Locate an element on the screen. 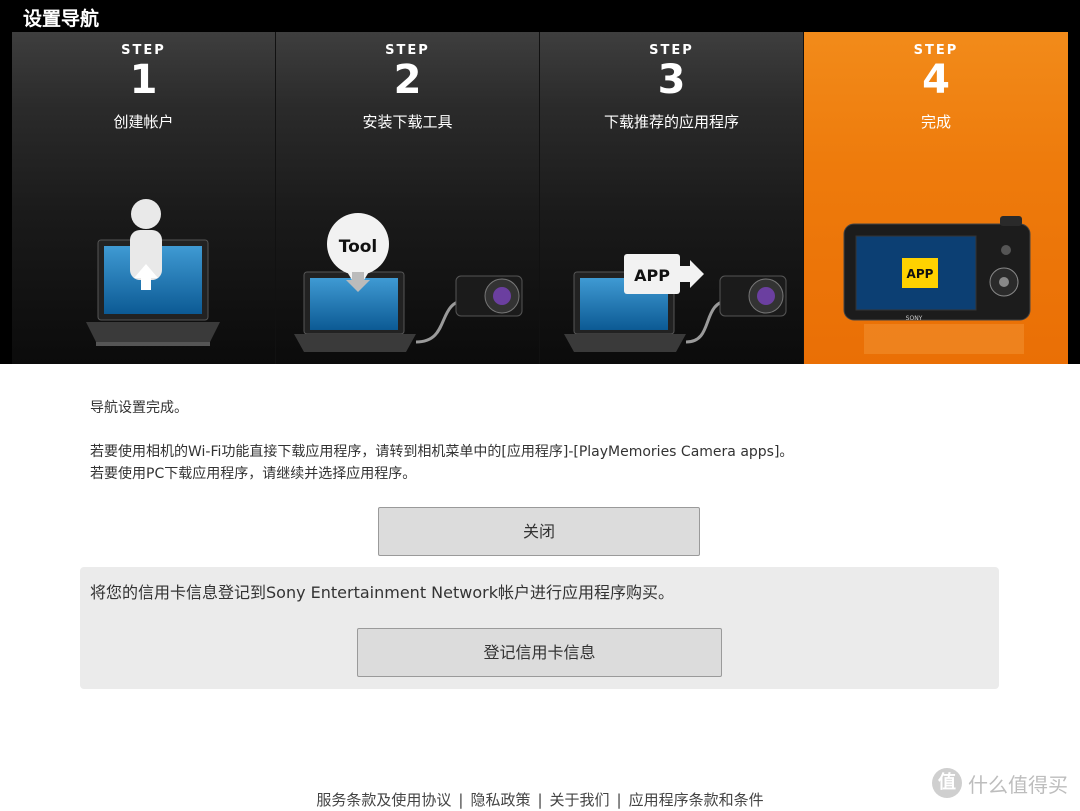 The image size is (1080, 811). step-4: STEP 4 完成 APP SONY is located at coordinates (936, 198).